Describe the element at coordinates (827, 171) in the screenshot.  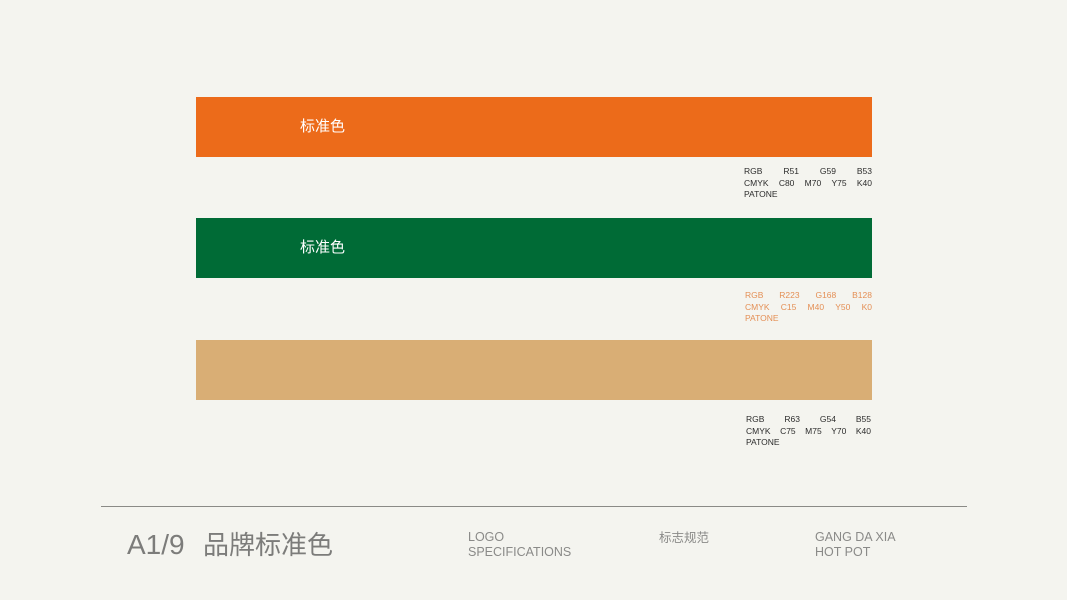
I see `rgb-g: G59` at that location.